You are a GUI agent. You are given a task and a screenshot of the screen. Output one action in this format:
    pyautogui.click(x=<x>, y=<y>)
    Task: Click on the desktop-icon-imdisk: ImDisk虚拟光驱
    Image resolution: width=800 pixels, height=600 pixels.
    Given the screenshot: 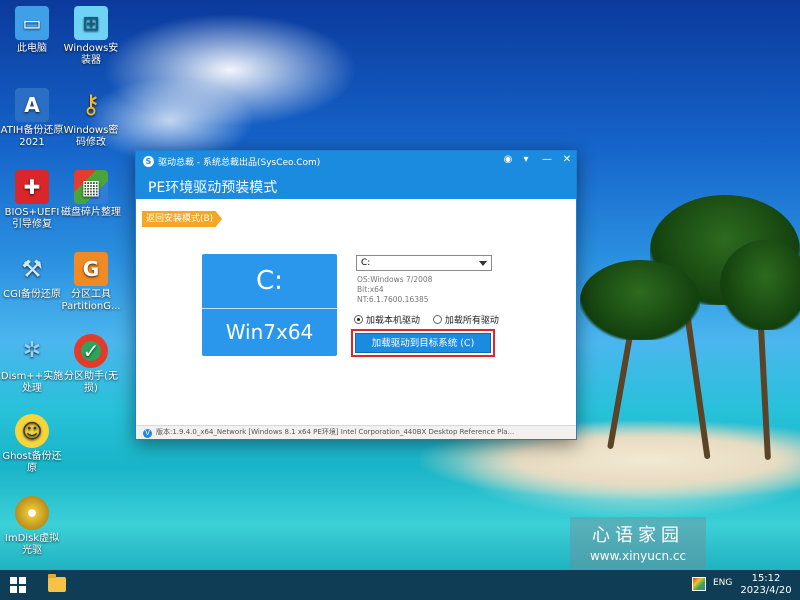 What is the action you would take?
    pyautogui.click(x=32, y=526)
    